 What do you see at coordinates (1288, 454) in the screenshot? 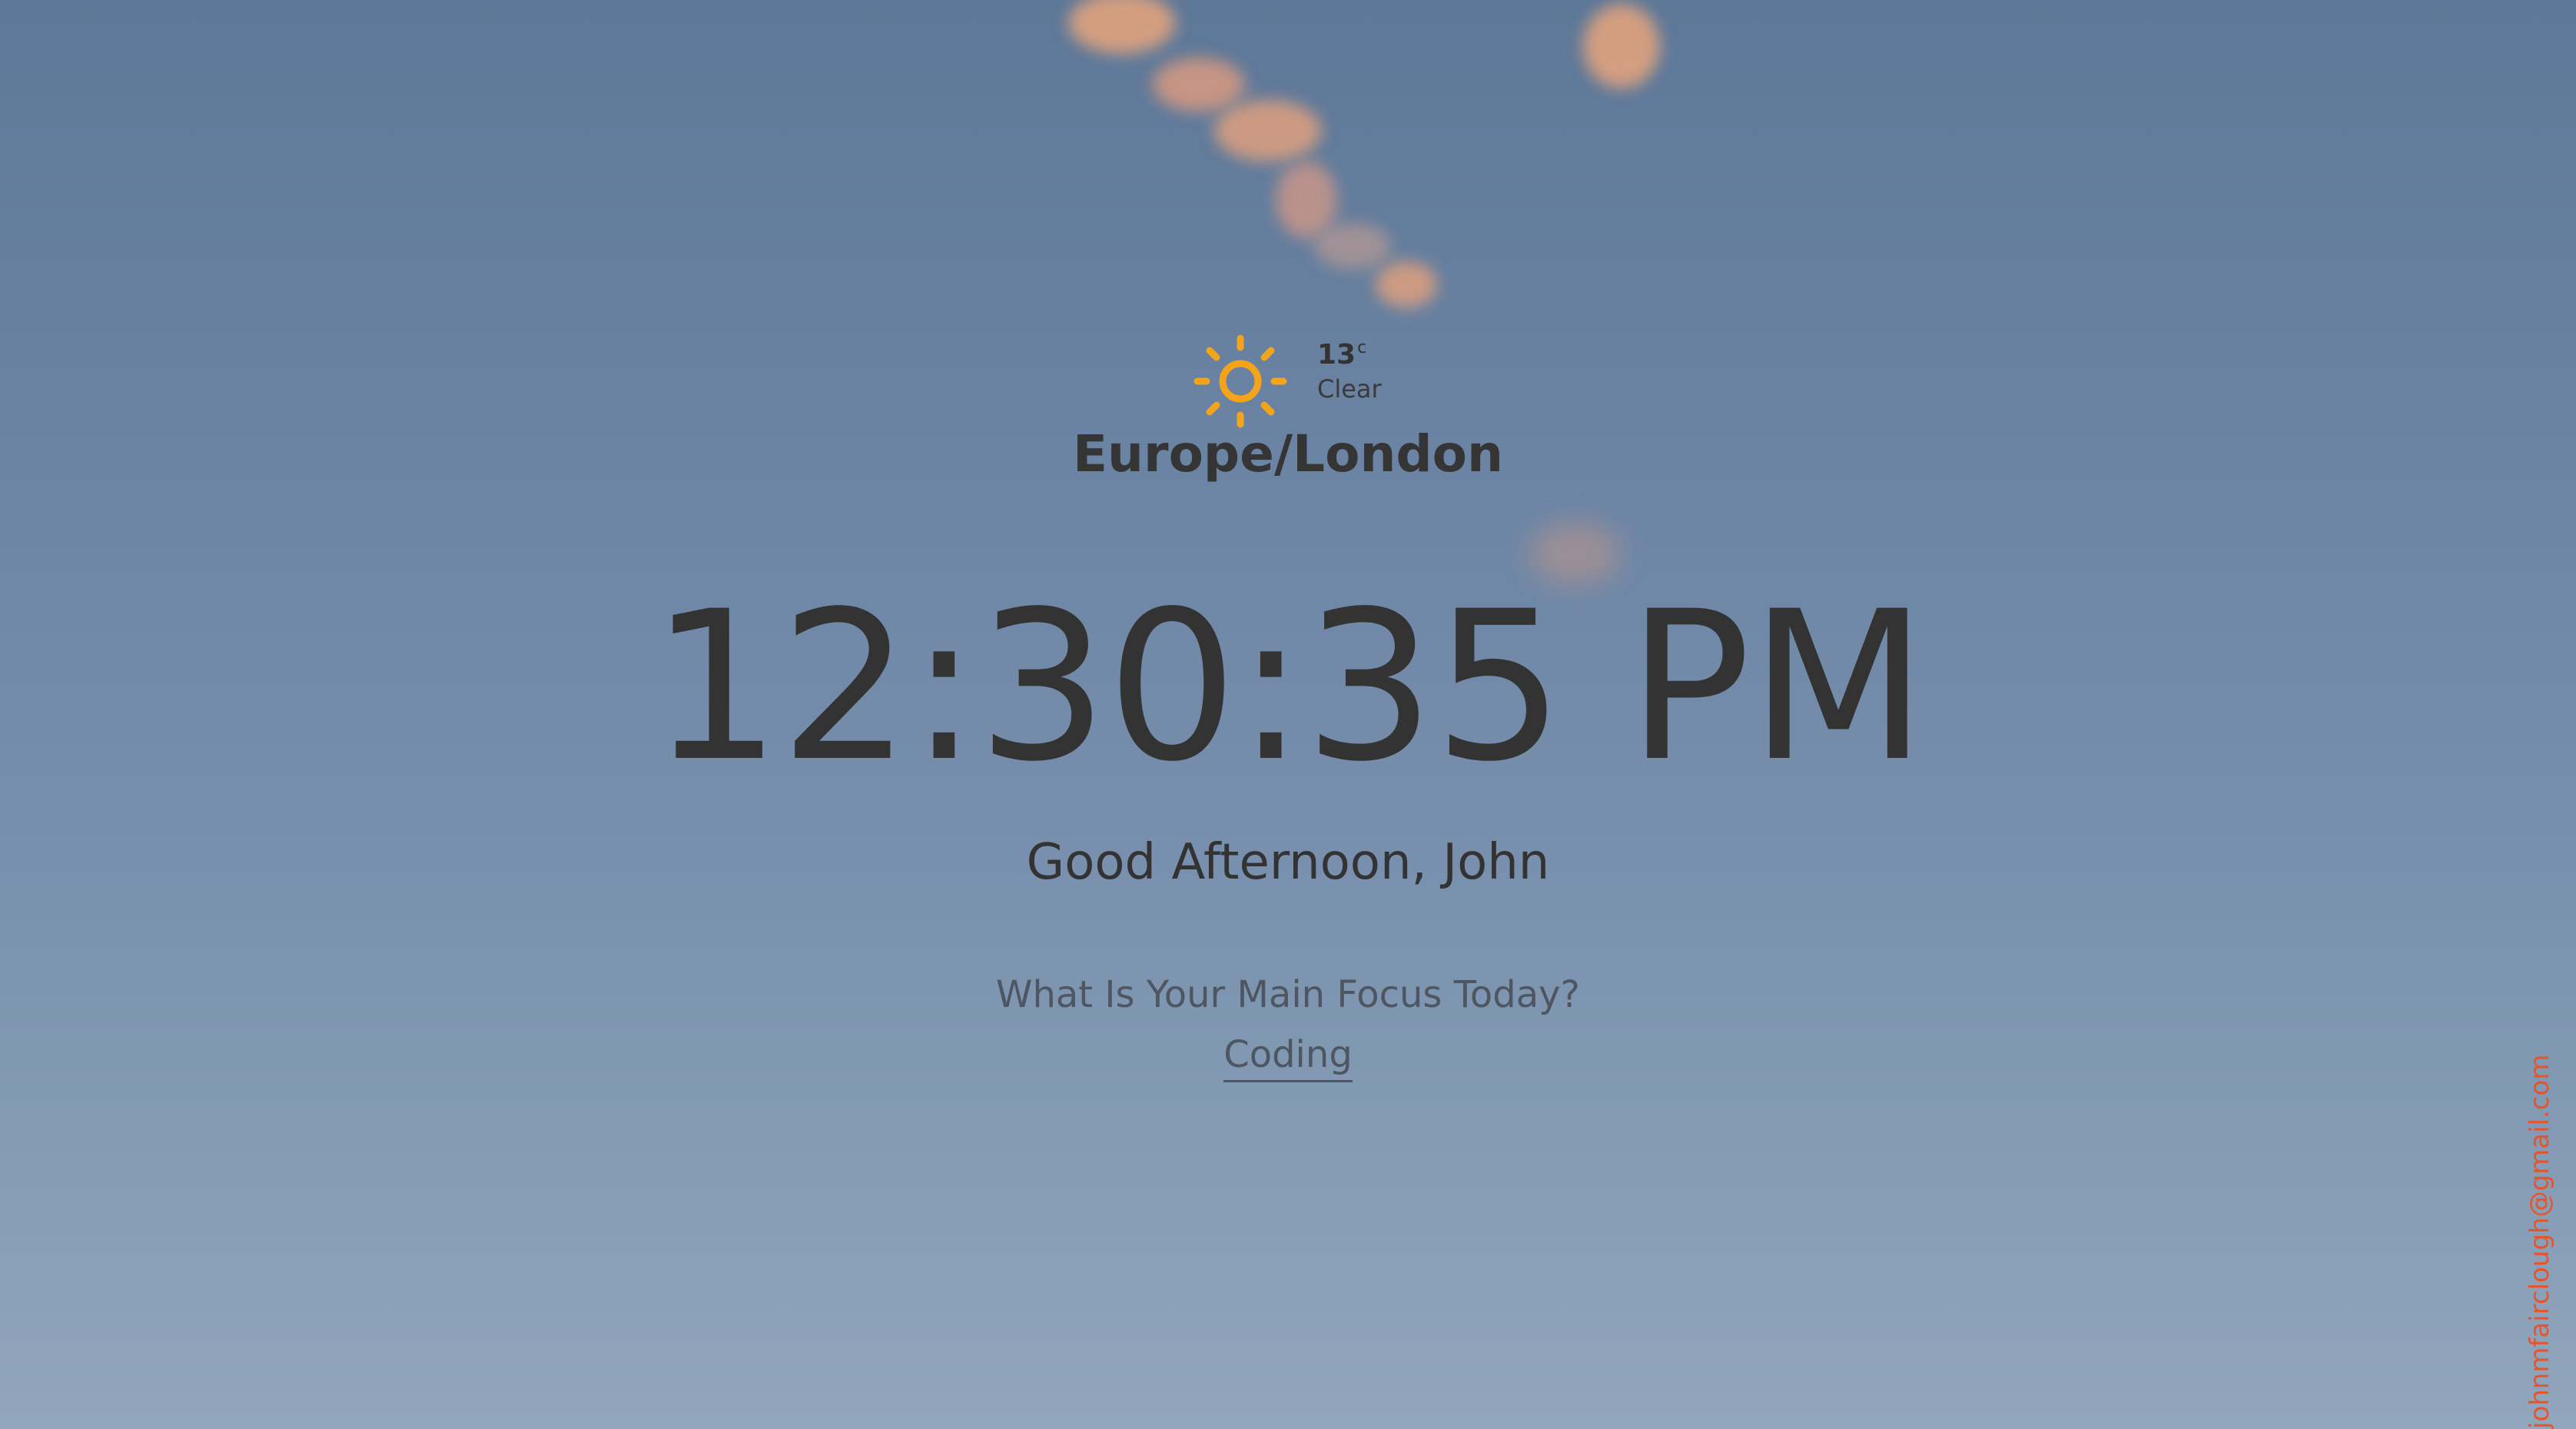
I see `timezone-label: Europe/London` at bounding box center [1288, 454].